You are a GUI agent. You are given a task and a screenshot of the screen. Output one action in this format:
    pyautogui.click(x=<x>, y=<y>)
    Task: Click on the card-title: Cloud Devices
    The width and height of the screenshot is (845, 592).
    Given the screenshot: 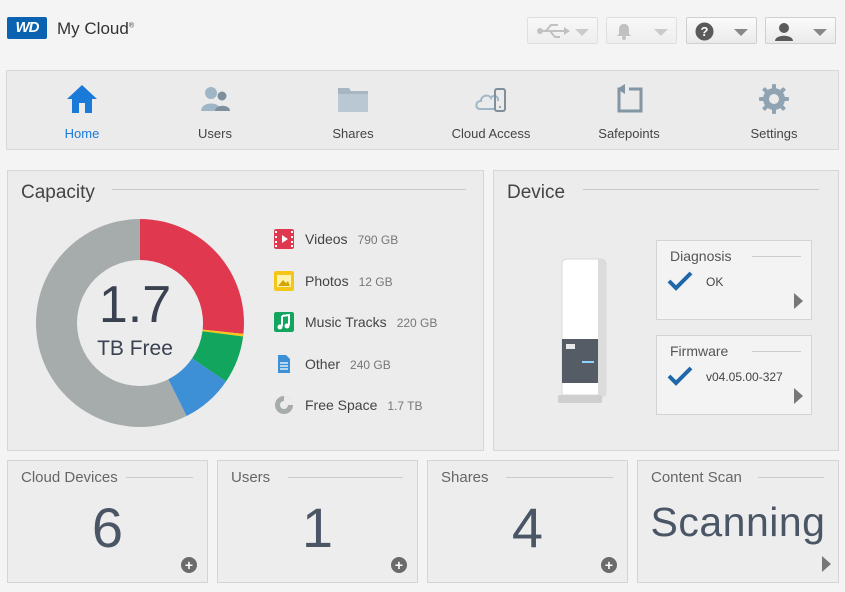 What is the action you would take?
    pyautogui.click(x=69, y=477)
    